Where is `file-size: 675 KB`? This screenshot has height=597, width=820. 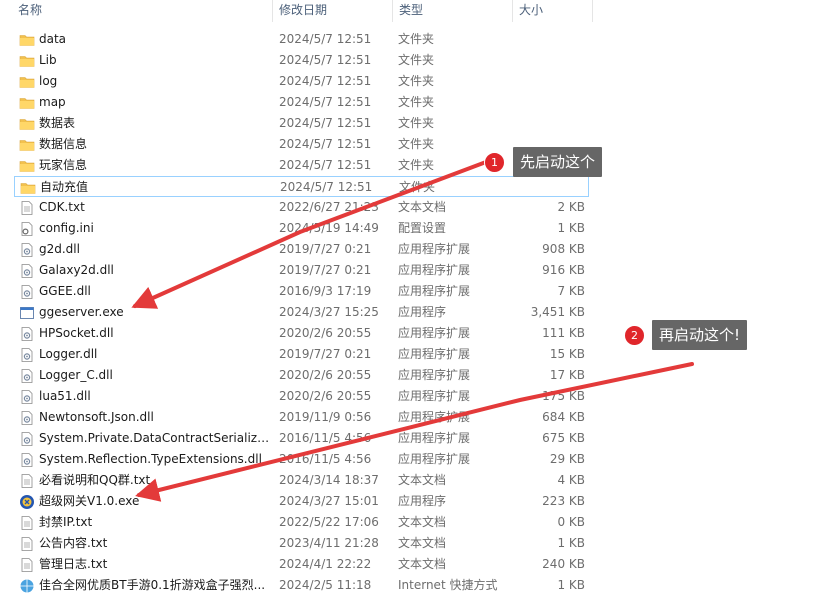
file-size: 675 KB is located at coordinates (563, 438).